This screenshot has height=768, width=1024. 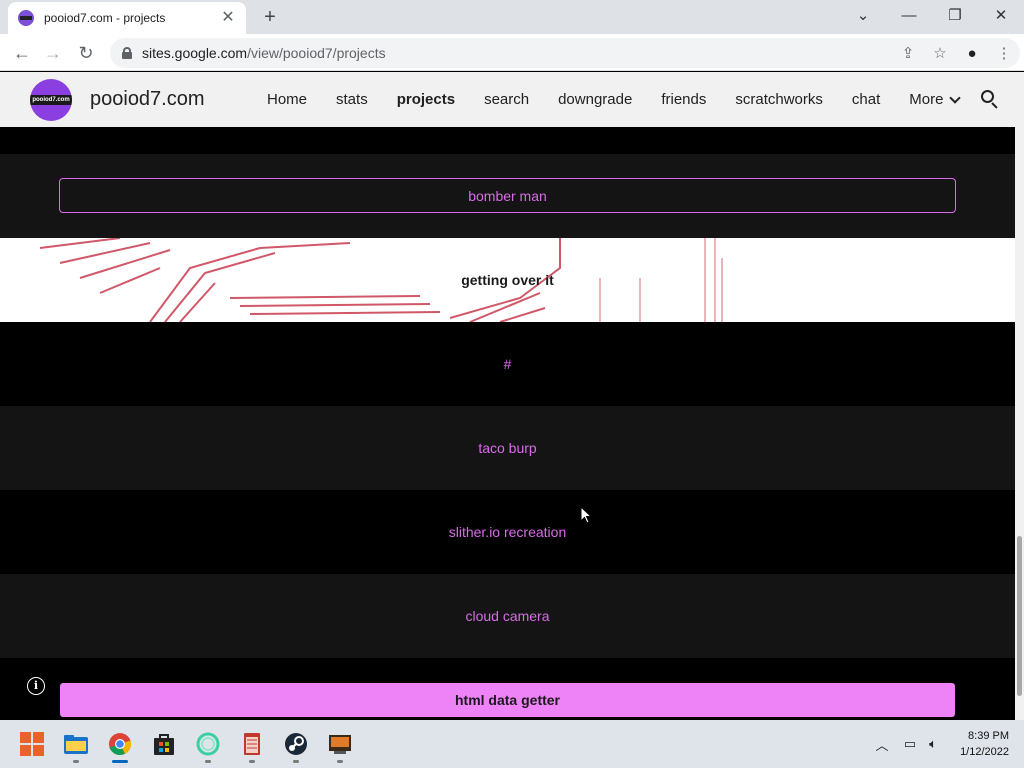 I want to click on game-app-taskbar-button, so click(x=340, y=745).